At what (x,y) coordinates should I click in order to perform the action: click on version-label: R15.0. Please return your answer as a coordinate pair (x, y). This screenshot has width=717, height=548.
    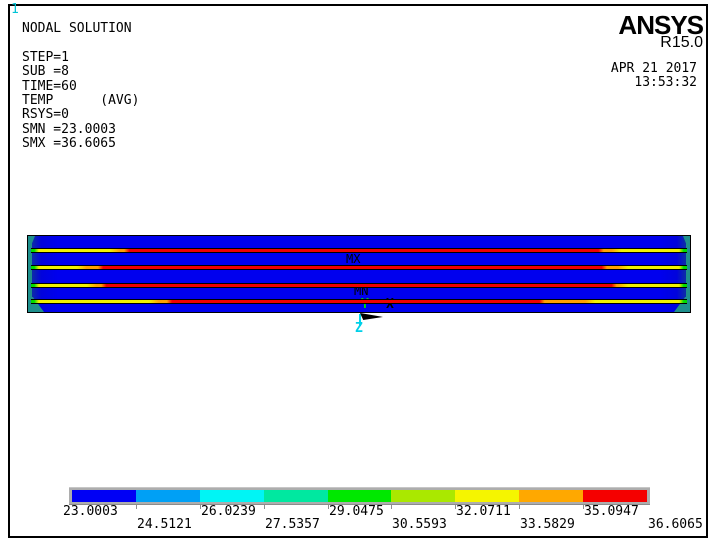
    Looking at the image, I should click on (681, 42).